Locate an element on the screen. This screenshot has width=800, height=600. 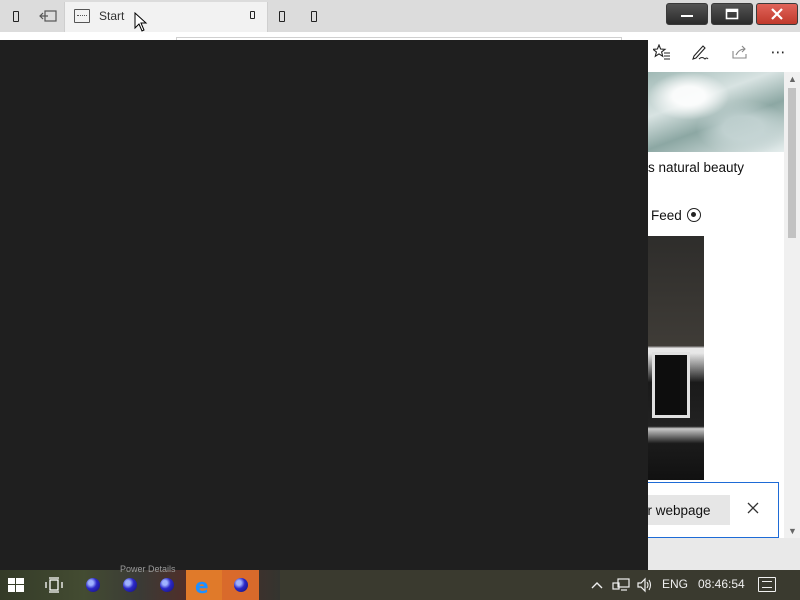
page-bottom-area is located at coordinates (724, 554).